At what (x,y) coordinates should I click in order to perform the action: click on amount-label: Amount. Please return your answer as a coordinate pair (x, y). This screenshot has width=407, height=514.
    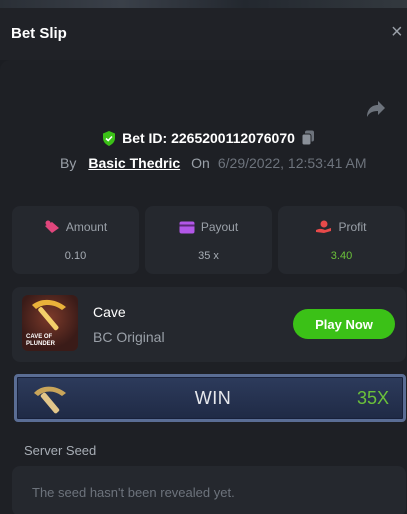
    Looking at the image, I should click on (86, 227).